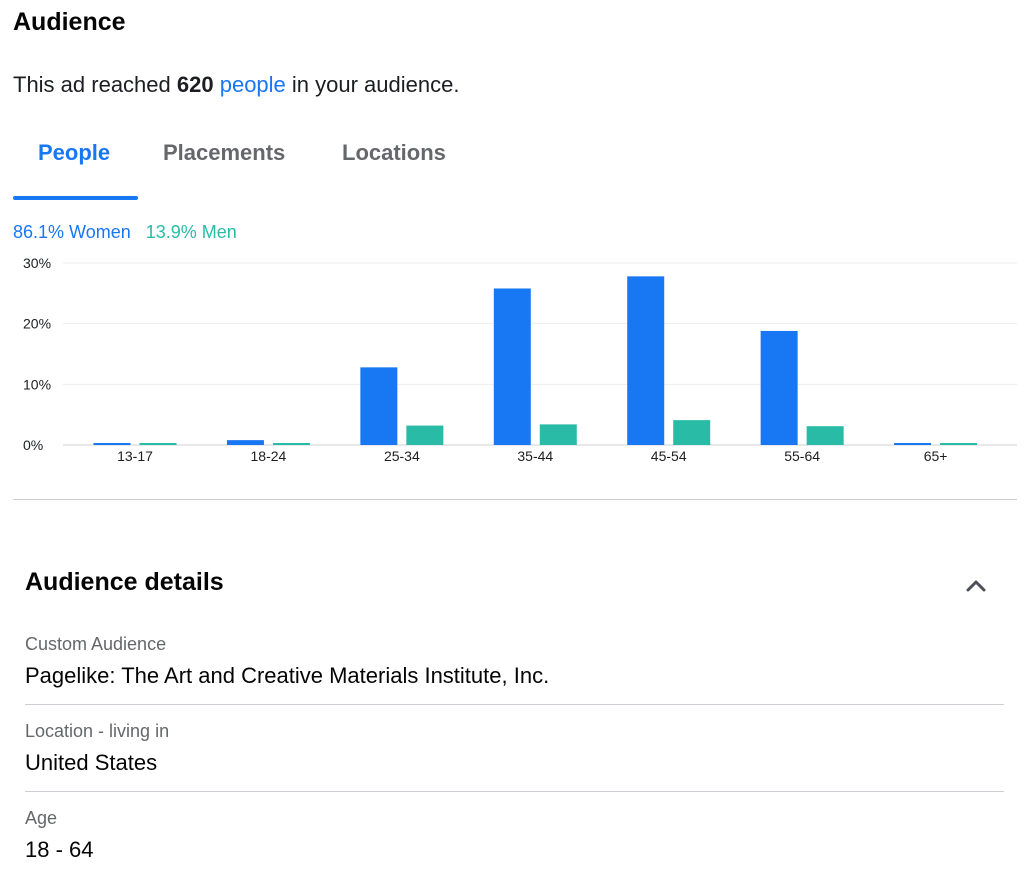  I want to click on section-divider, so click(515, 499).